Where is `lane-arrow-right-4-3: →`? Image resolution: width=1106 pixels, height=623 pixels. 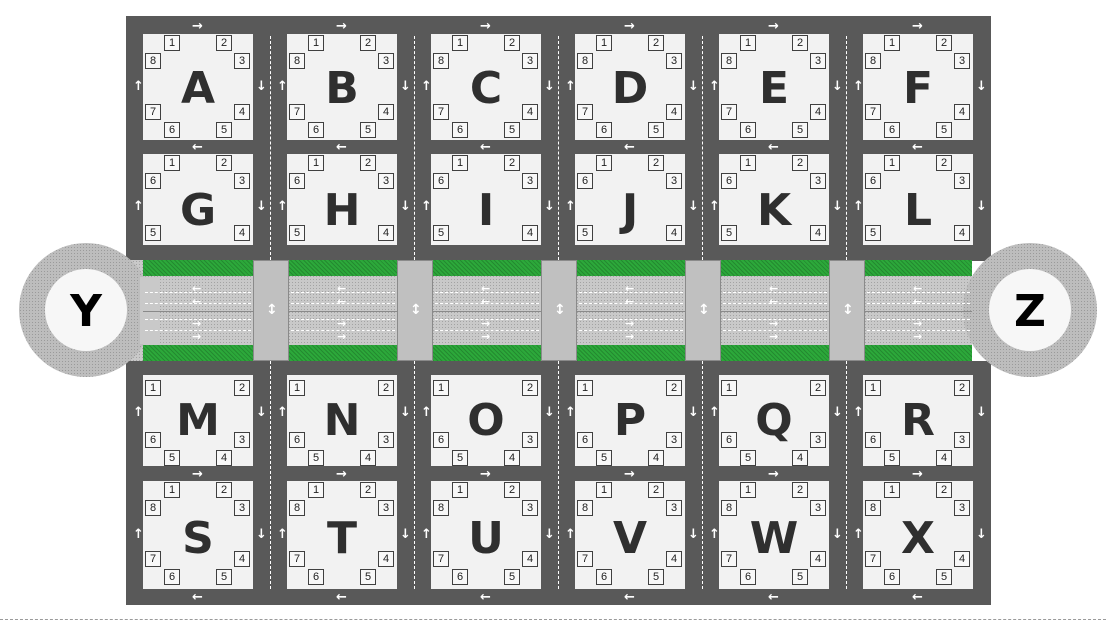
lane-arrow-right-4-3: → is located at coordinates (630, 323).